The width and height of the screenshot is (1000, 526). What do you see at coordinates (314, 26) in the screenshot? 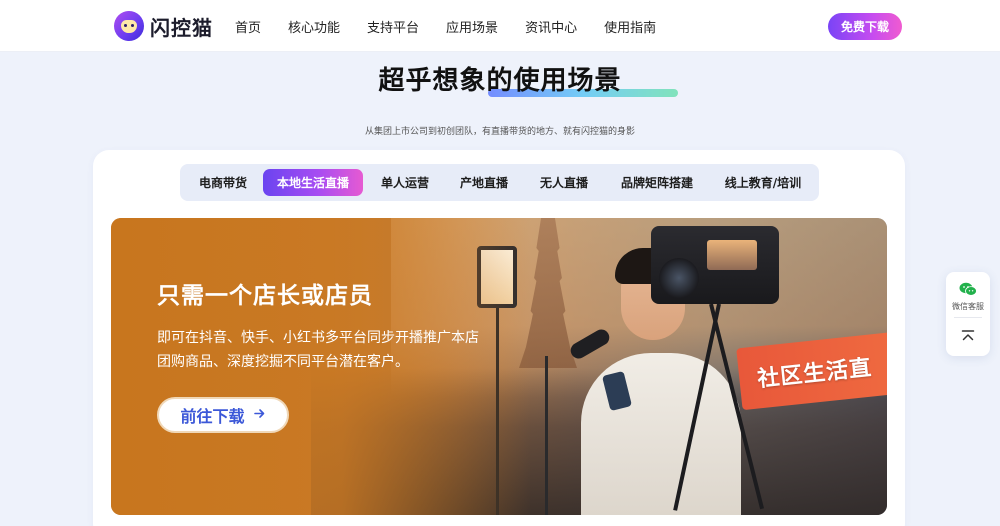
I see `nav-item-core-features: 核心功能` at bounding box center [314, 26].